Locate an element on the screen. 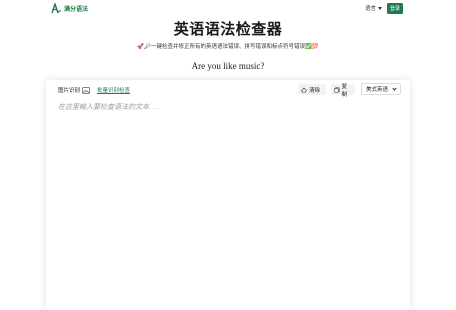 The width and height of the screenshot is (456, 310). login-button: 登录 is located at coordinates (395, 8).